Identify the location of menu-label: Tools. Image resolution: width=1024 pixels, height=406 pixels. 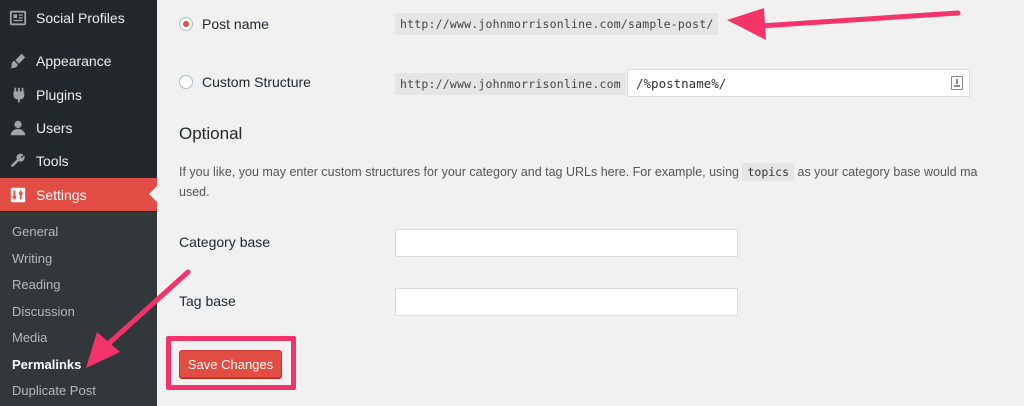
(52, 160).